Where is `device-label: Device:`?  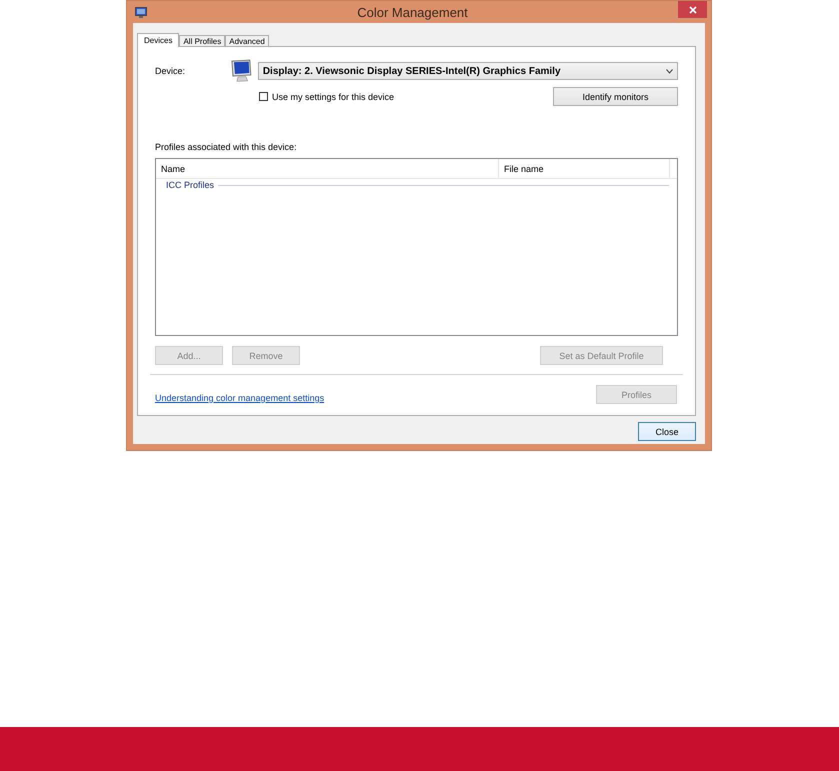 device-label: Device: is located at coordinates (170, 71).